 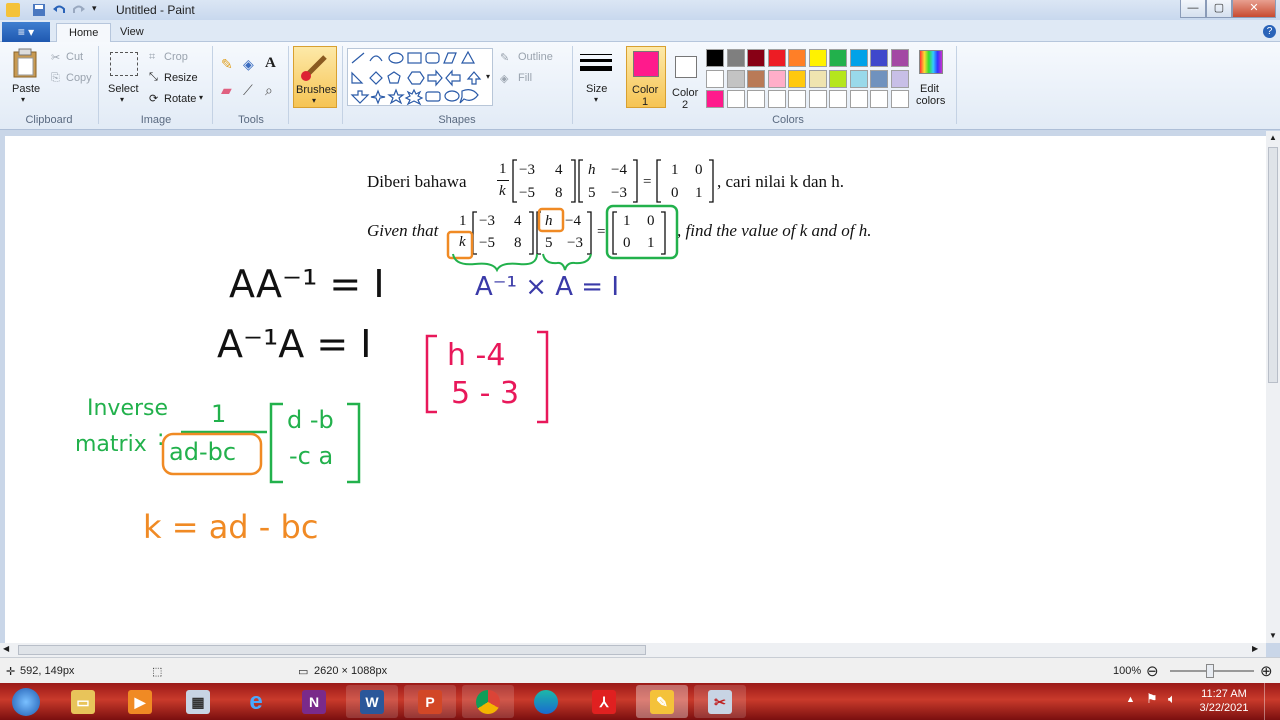 What do you see at coordinates (1255, 648) in the screenshot?
I see `scroll-right-icon: ▶` at bounding box center [1255, 648].